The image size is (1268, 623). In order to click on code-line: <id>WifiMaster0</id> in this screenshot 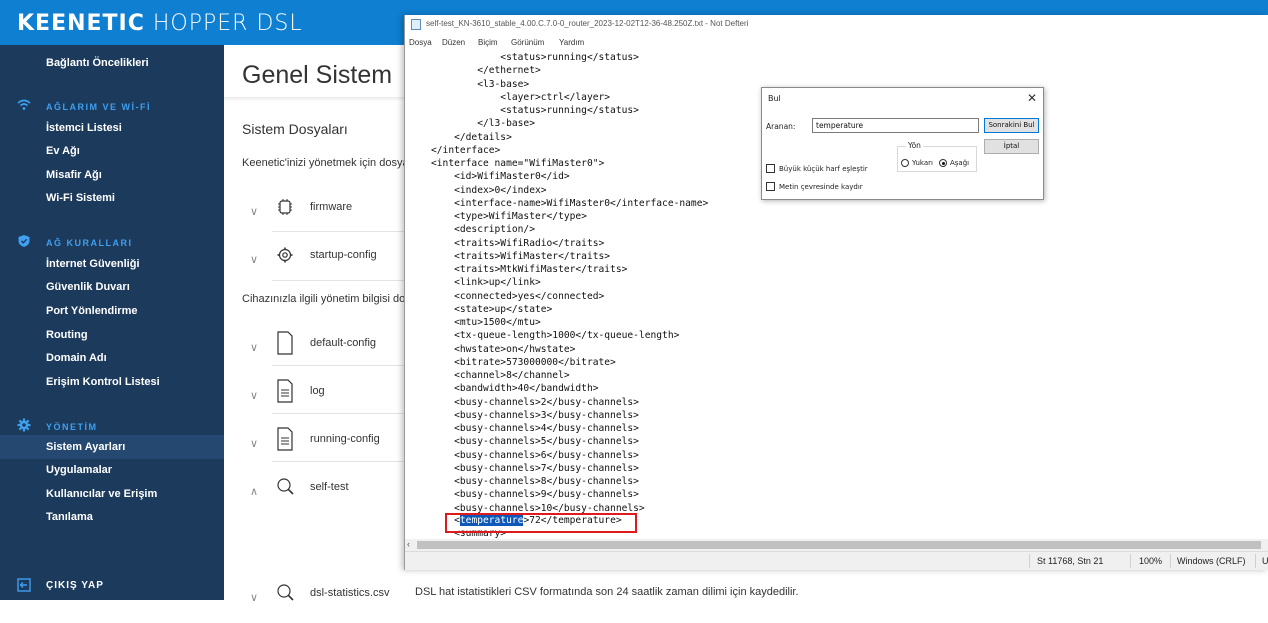, I will do `click(500, 177)`.